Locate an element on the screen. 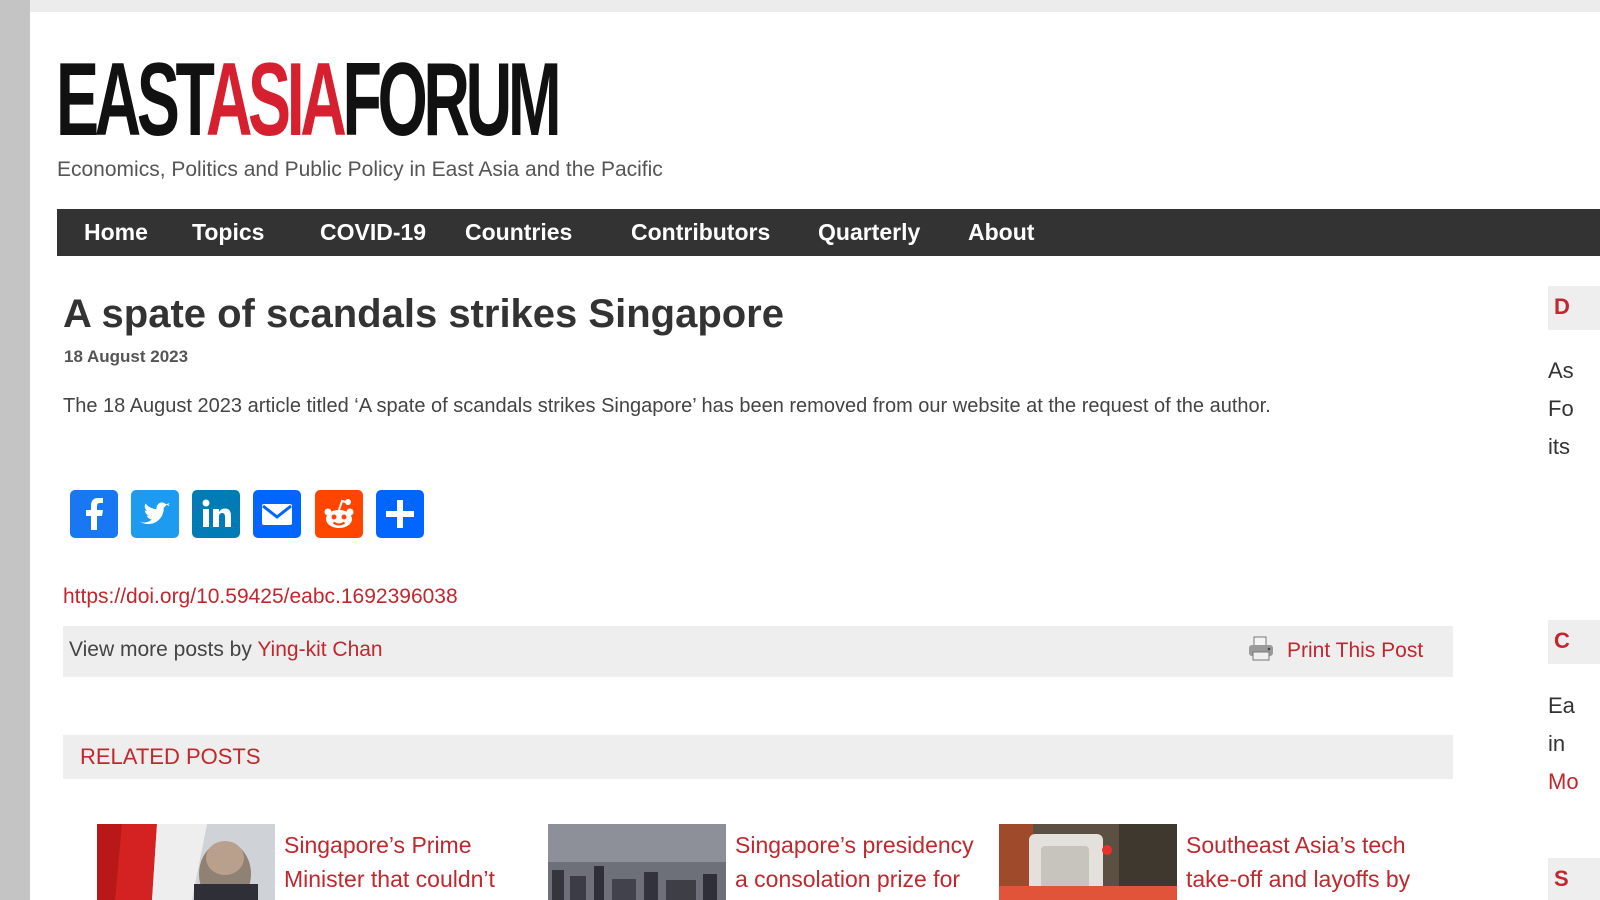 The height and width of the screenshot is (900, 1600). related-post-title-line: Minister that couldn’t is located at coordinates (389, 879).